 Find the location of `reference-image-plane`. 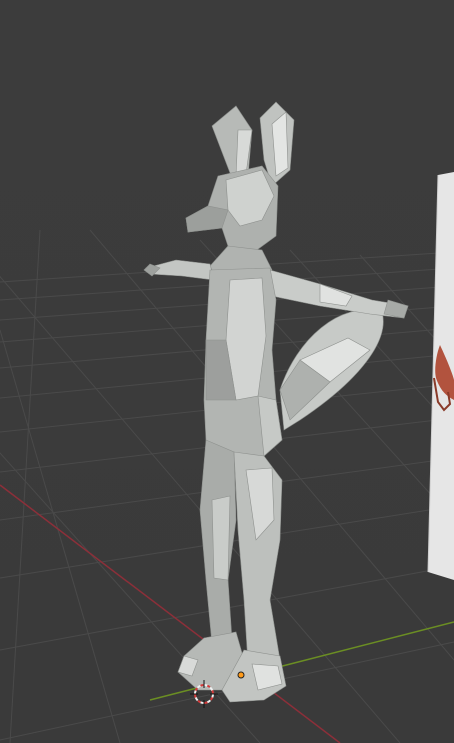

reference-image-plane is located at coordinates (440, 376).